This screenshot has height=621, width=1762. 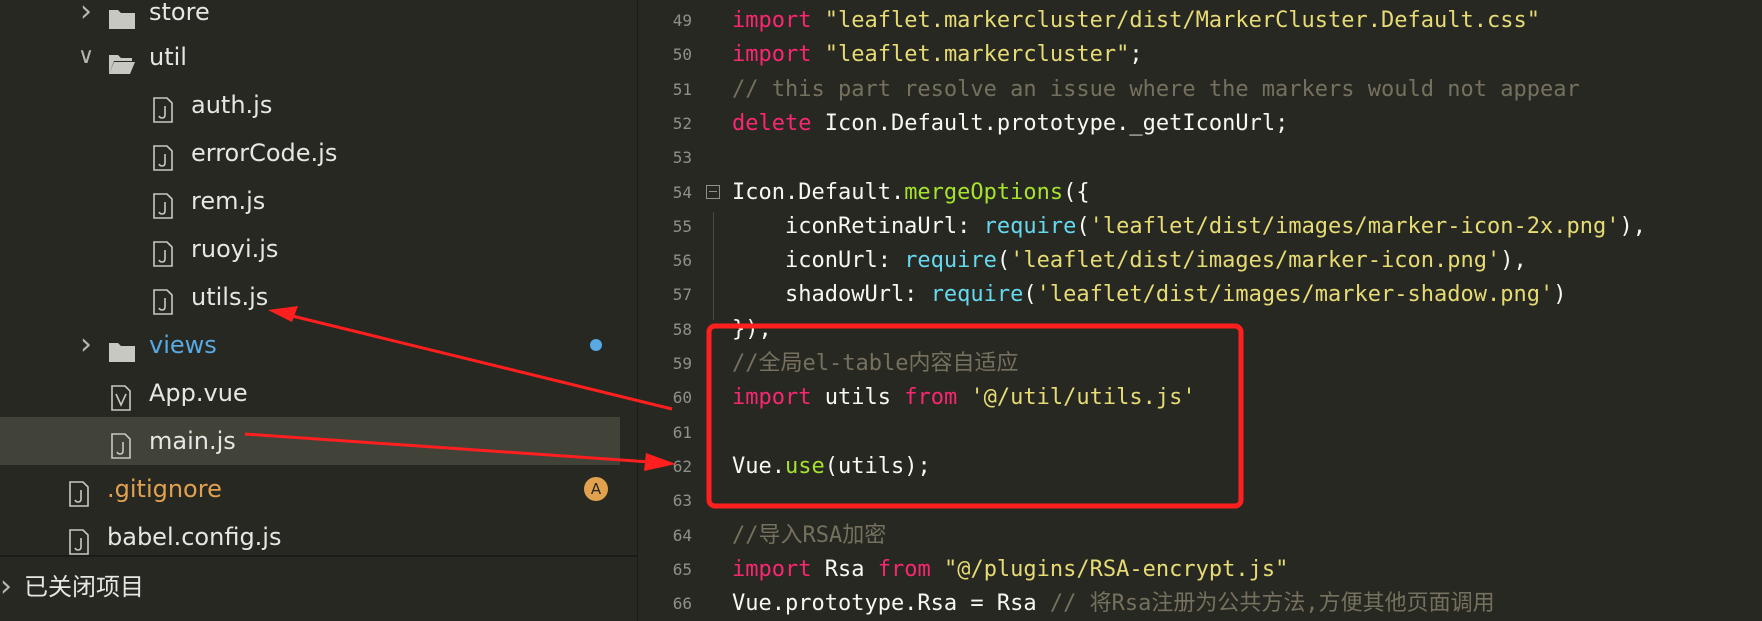 I want to click on sidebar-item-auth-js: auth.js, so click(x=310, y=105).